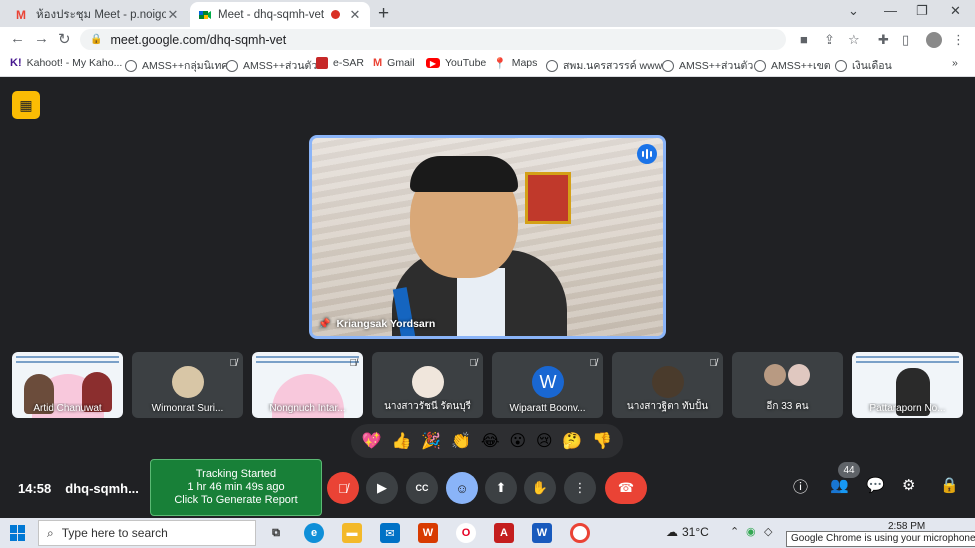  I want to click on word-icon: W, so click(542, 533).